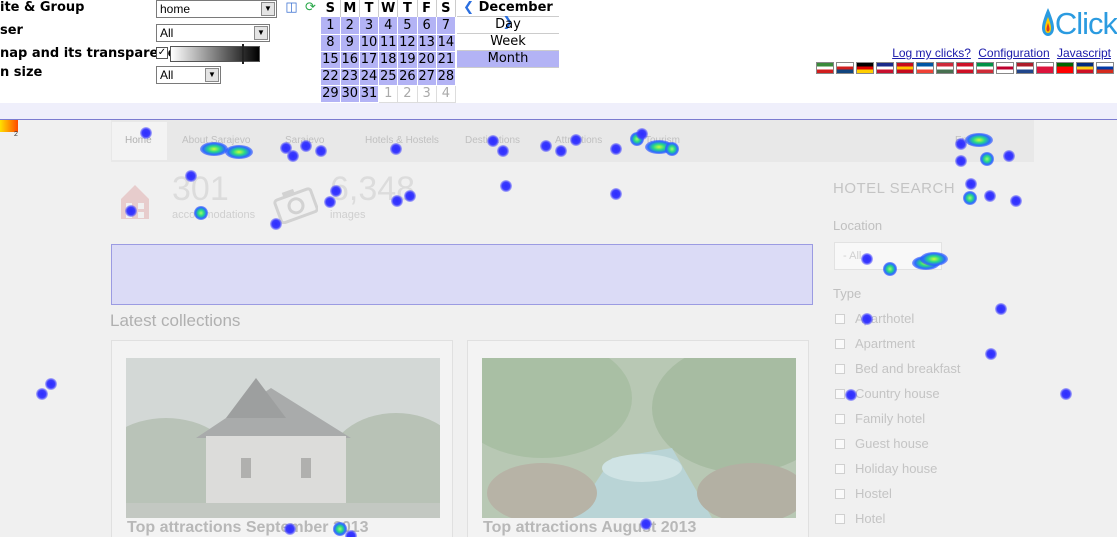 Image resolution: width=1117 pixels, height=537 pixels. Describe the element at coordinates (369, 60) in the screenshot. I see `calendar-day: 17` at that location.